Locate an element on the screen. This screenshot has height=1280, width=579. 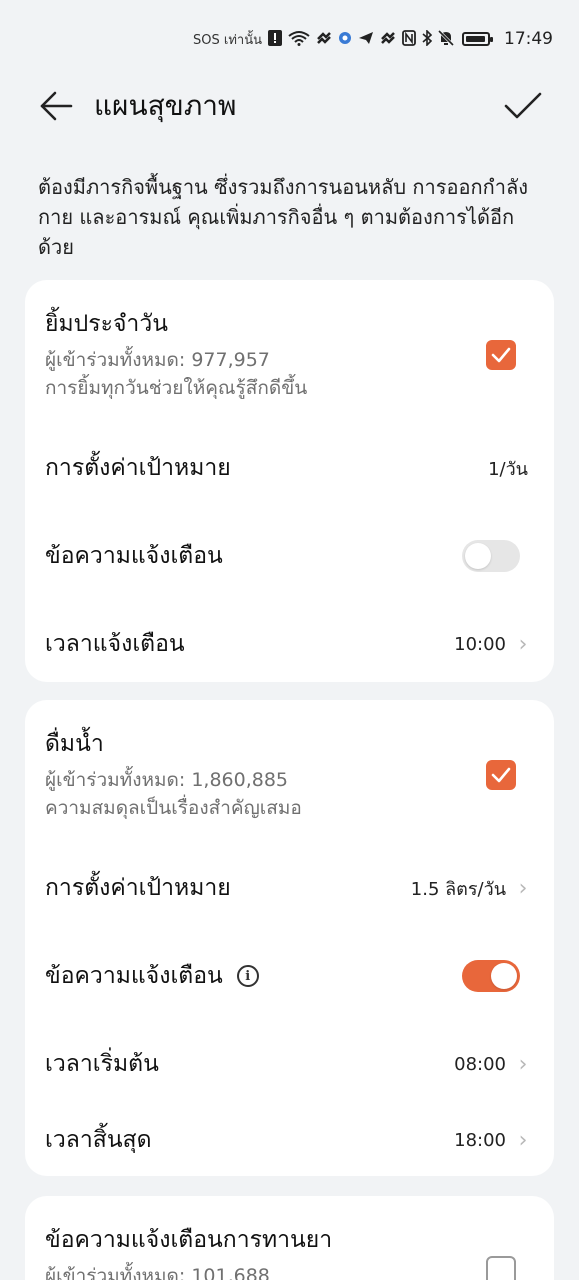
goal-setting-row: การตั้งค่าเป้าหมาย 1/วัน is located at coordinates (287, 468).